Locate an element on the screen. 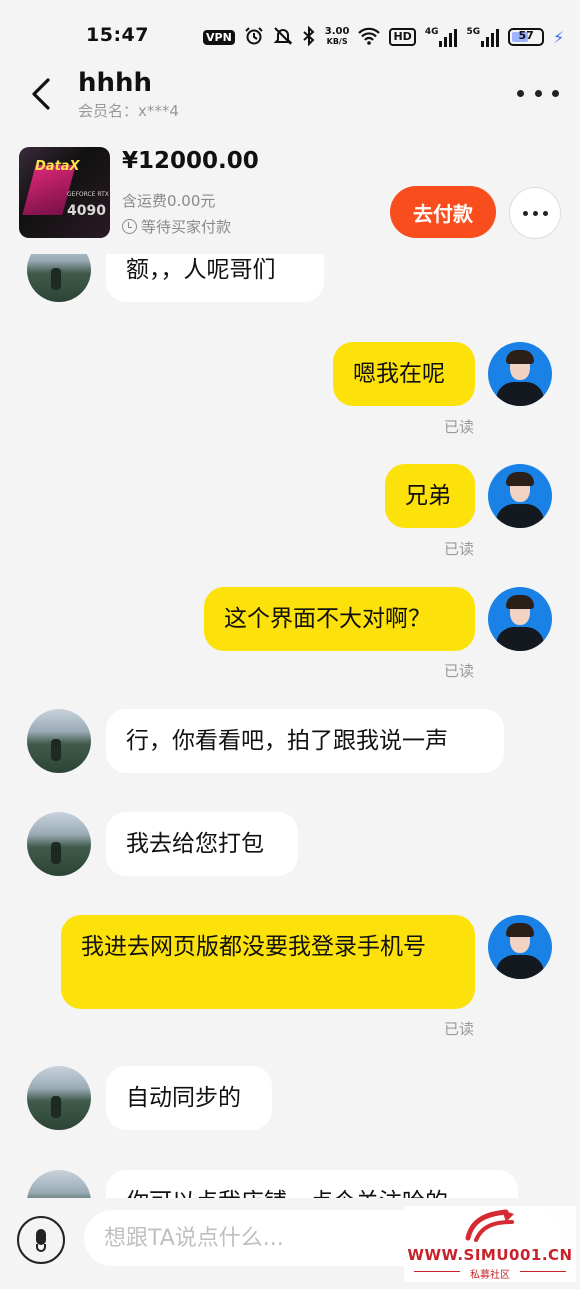 The width and height of the screenshot is (580, 1289). message-bubble: 这个界面不大对啊？ is located at coordinates (339, 619).